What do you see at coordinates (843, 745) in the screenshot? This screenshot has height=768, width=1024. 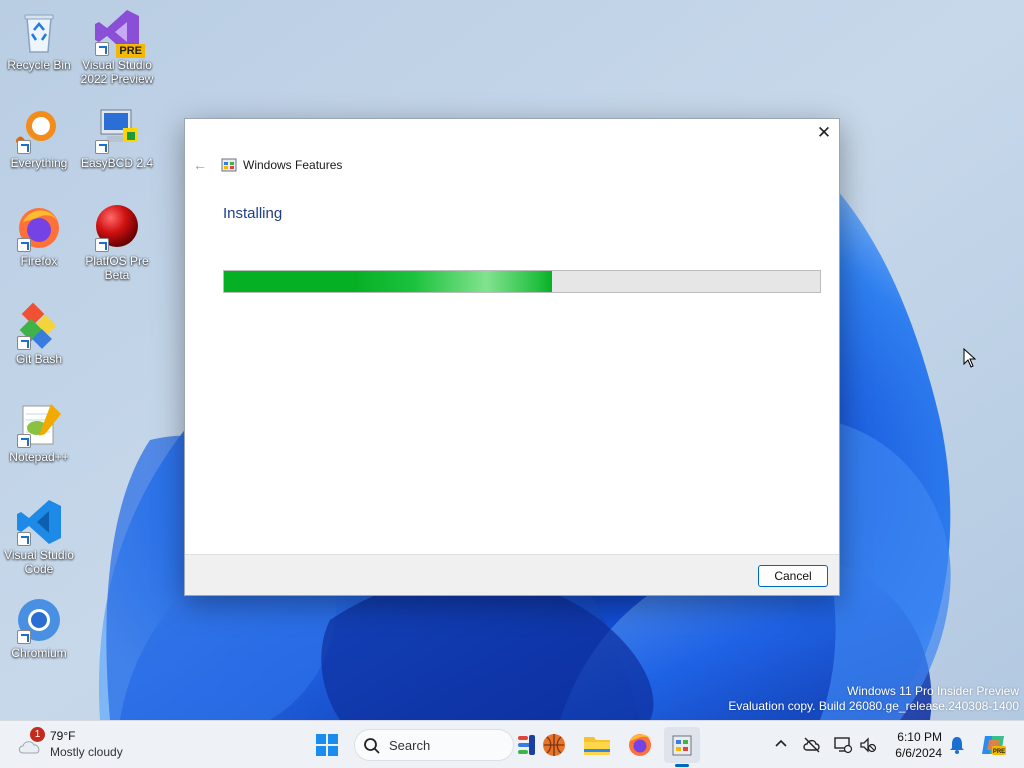 I see `network-icon` at bounding box center [843, 745].